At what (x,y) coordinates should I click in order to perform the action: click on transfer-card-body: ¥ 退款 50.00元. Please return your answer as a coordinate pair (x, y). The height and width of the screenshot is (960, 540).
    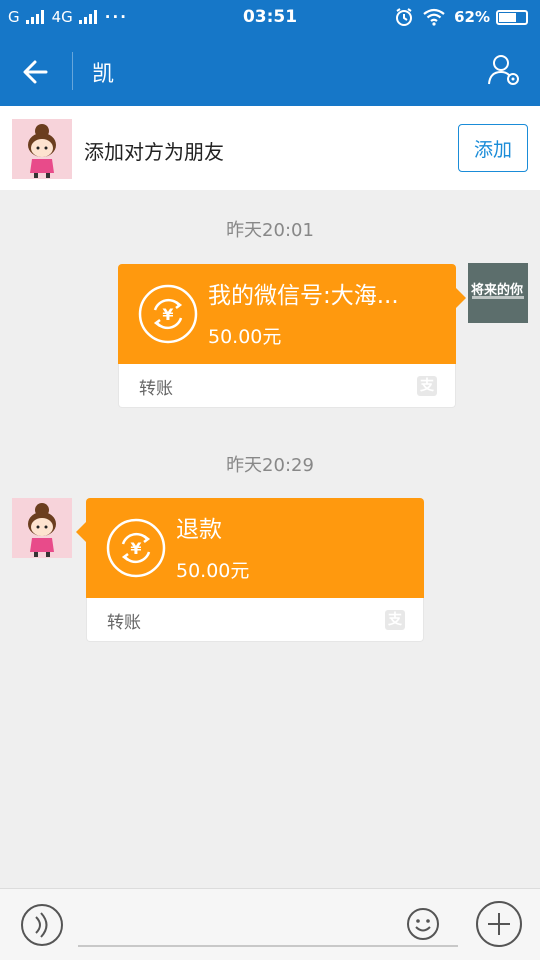
    Looking at the image, I should click on (255, 548).